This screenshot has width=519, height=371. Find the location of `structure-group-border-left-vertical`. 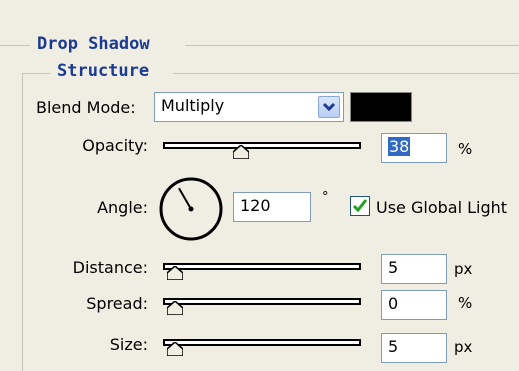

structure-group-border-left-vertical is located at coordinates (22, 222).